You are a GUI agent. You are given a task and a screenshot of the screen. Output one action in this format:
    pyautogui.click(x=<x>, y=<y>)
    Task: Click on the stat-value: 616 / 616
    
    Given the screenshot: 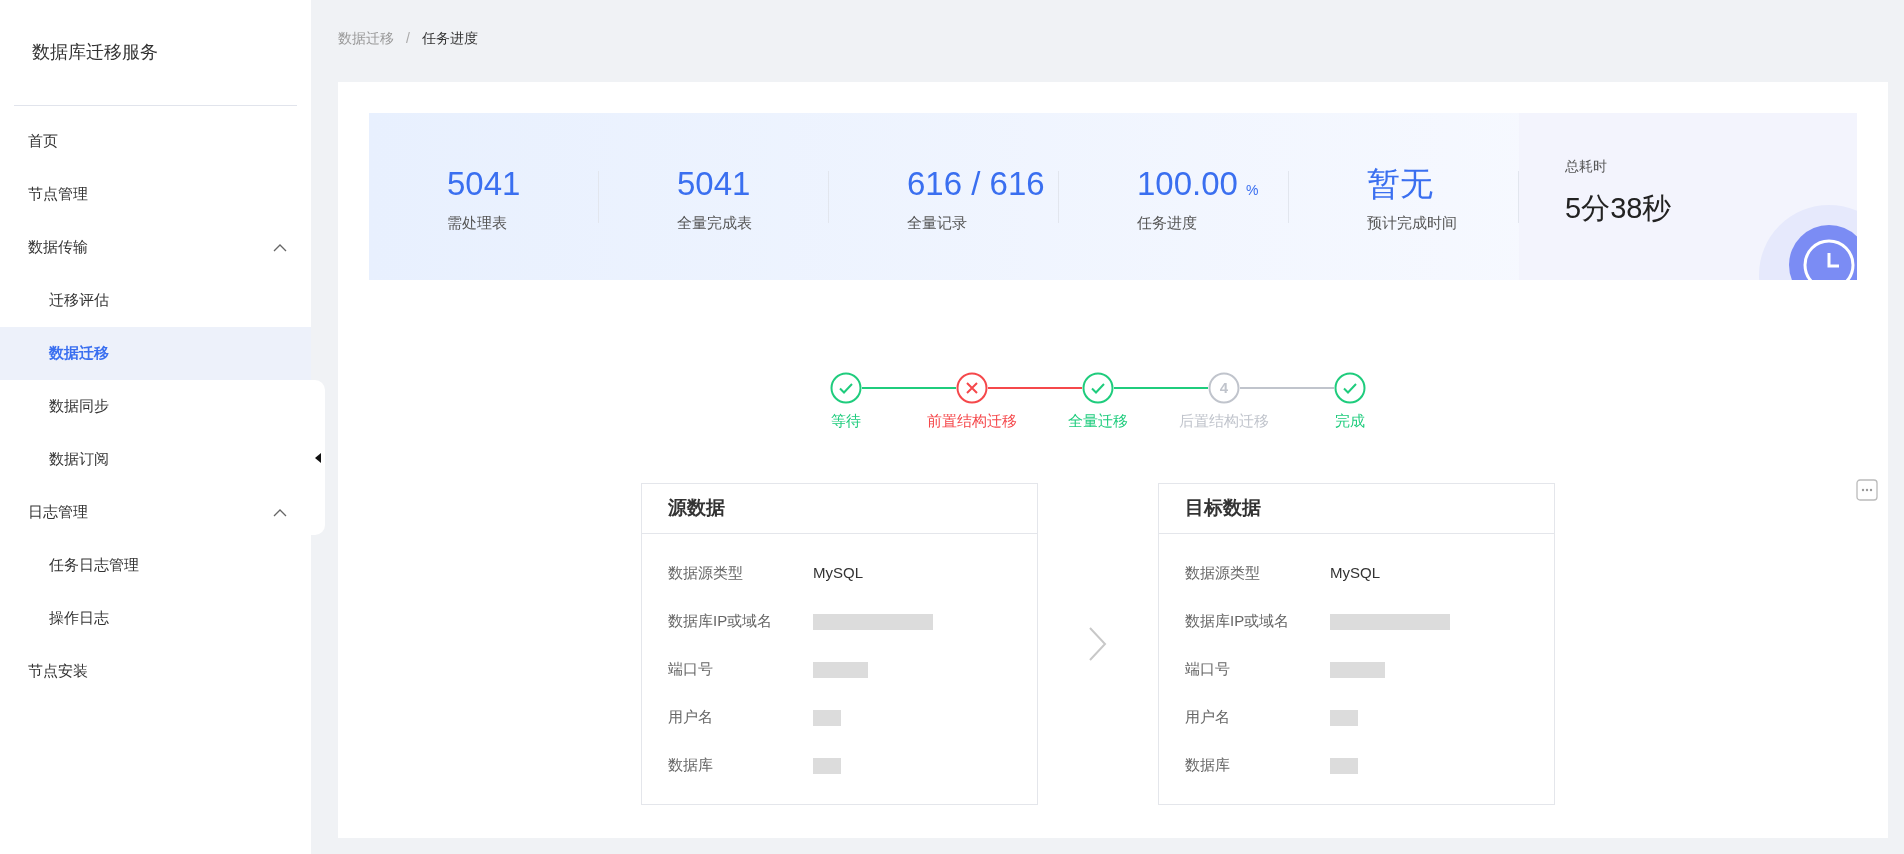 What is the action you would take?
    pyautogui.click(x=976, y=183)
    